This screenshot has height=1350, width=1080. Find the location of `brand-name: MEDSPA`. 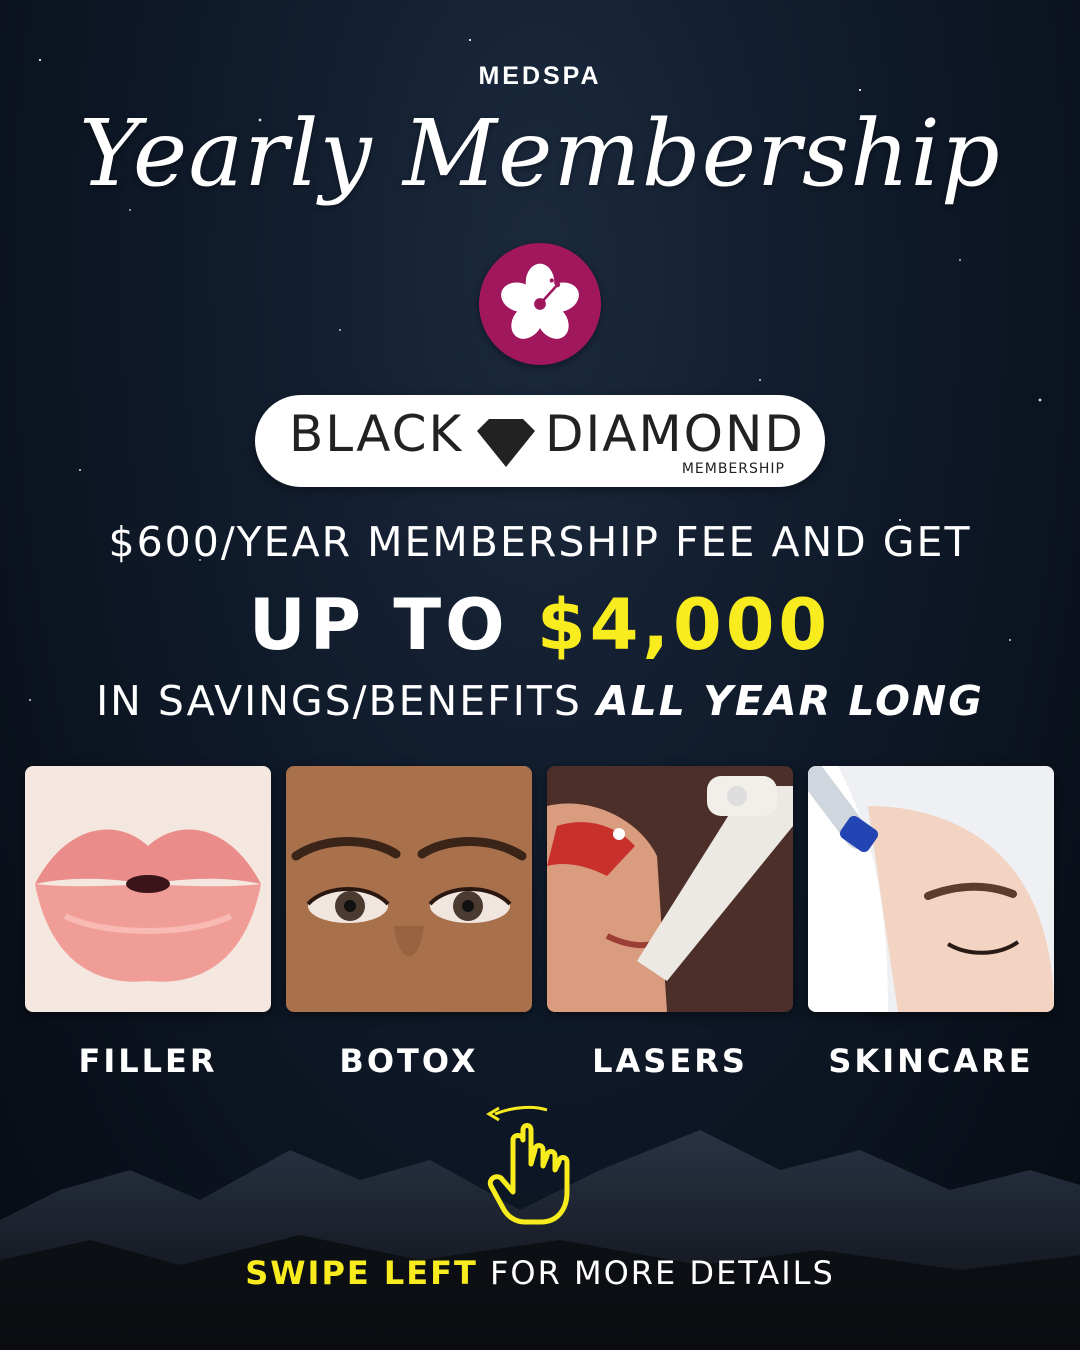

brand-name: MEDSPA is located at coordinates (540, 76).